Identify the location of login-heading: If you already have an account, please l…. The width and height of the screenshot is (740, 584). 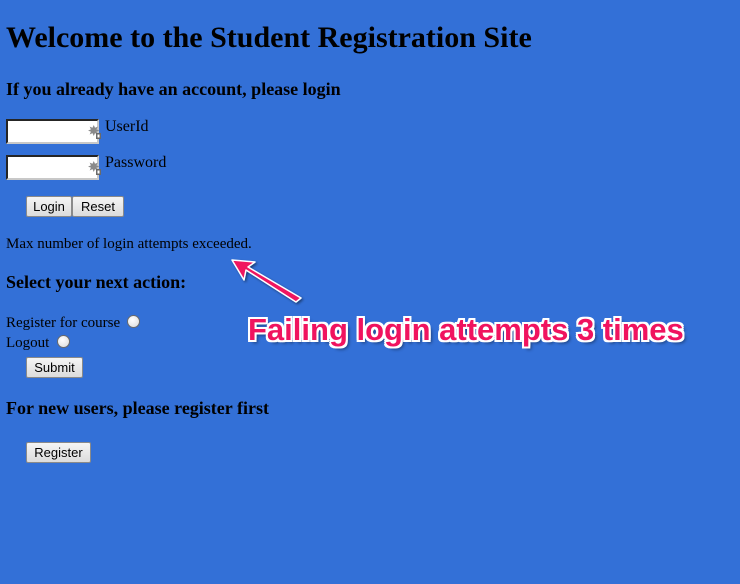
(173, 89).